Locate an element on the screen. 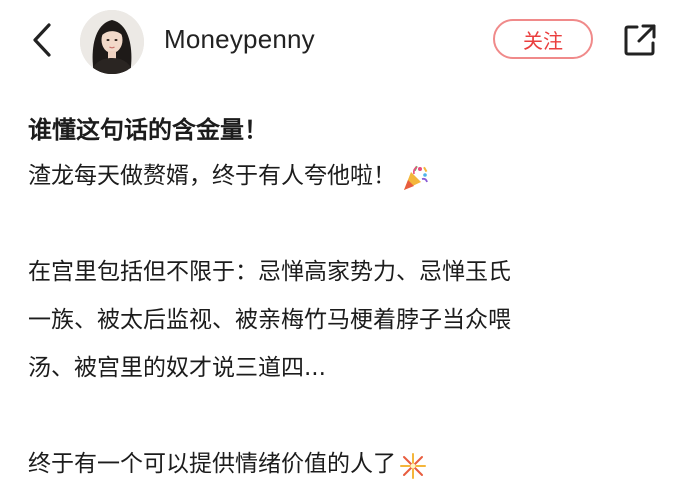 The width and height of the screenshot is (690, 498). post-line: 终于有一个可以提供情绪价值的人了 is located at coordinates (348, 464).